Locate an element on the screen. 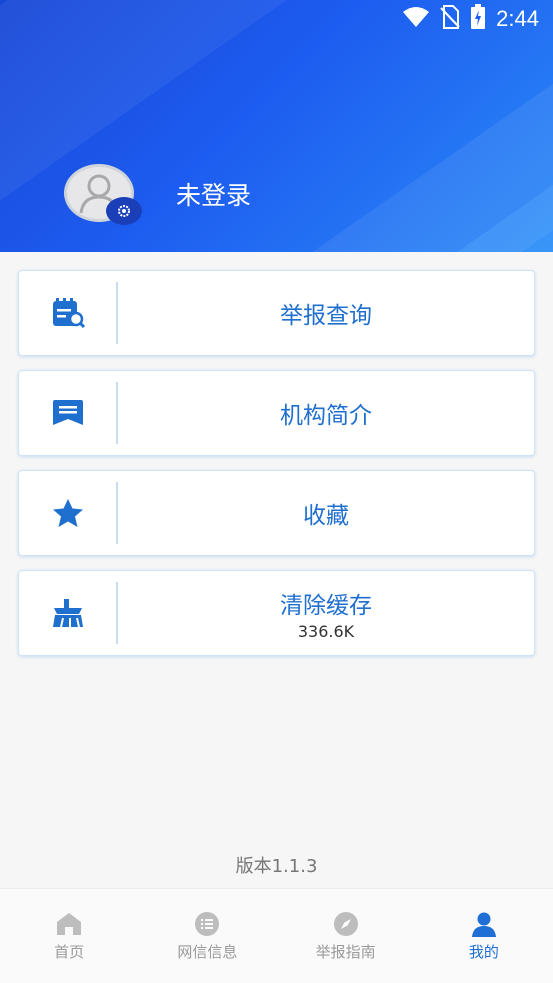  home-icon is located at coordinates (69, 923).